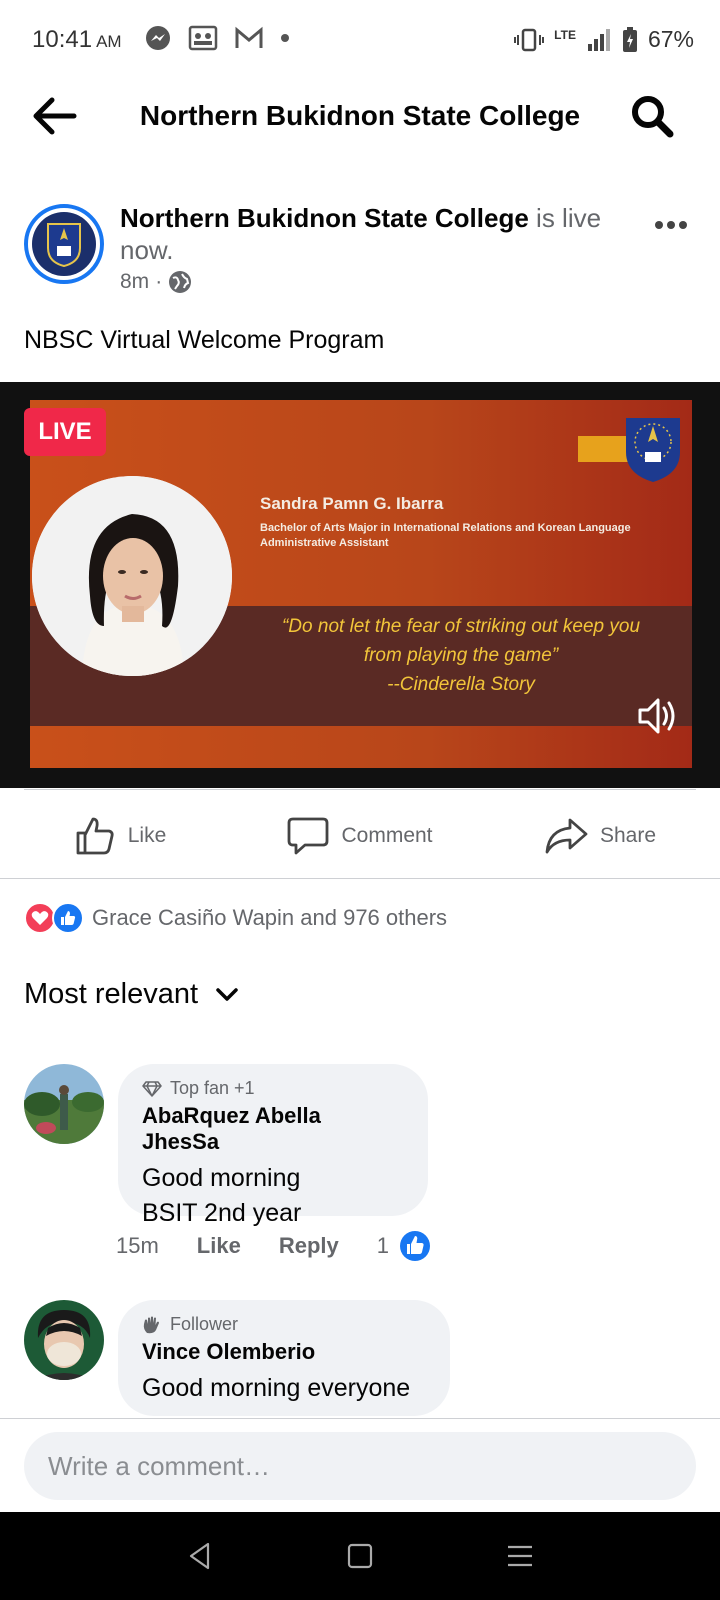  What do you see at coordinates (628, 835) in the screenshot?
I see `share-label: Share` at bounding box center [628, 835].